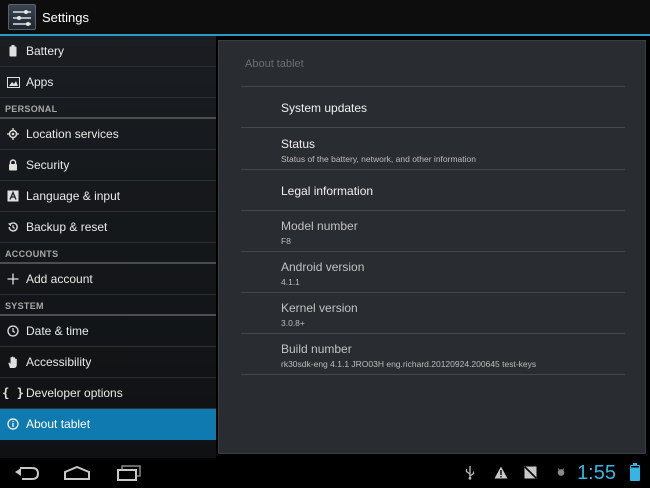  What do you see at coordinates (13, 134) in the screenshot?
I see `location-icon` at bounding box center [13, 134].